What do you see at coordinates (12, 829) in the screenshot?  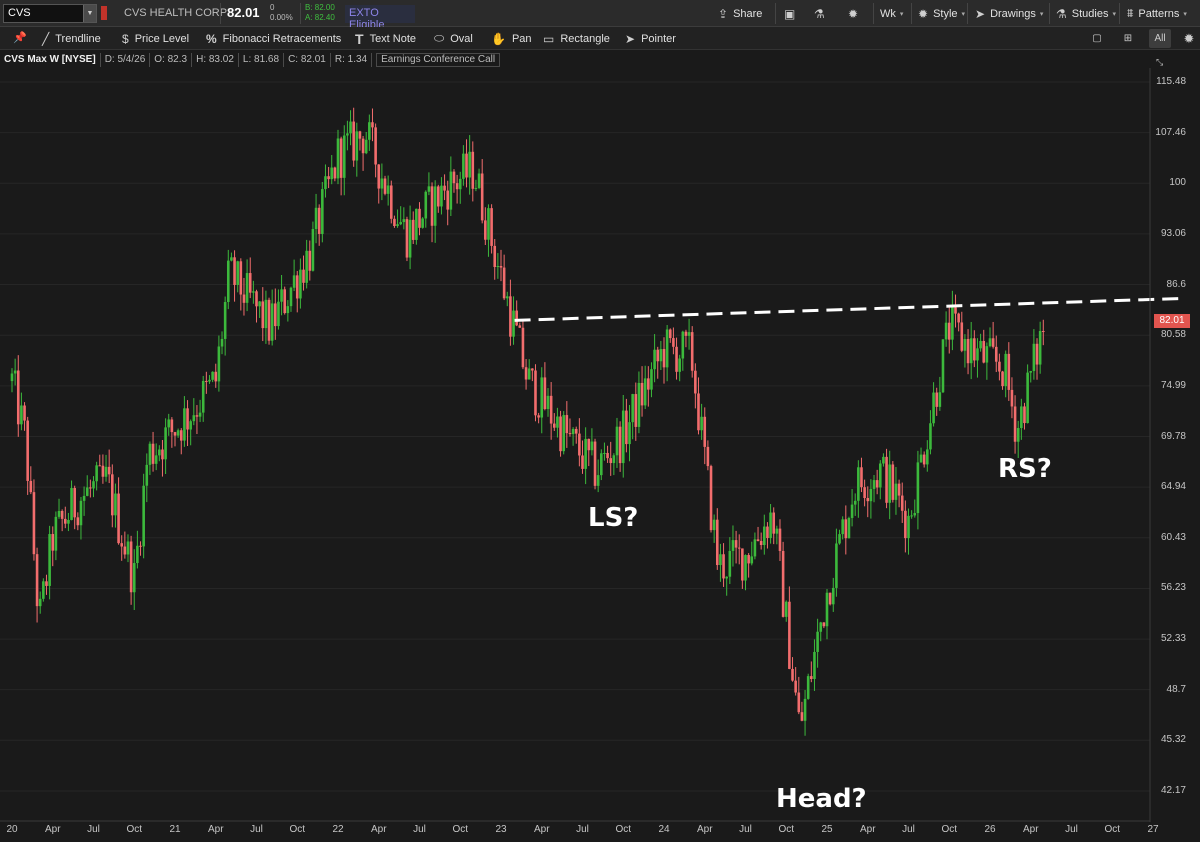 I see `time-tick-label: 20` at bounding box center [12, 829].